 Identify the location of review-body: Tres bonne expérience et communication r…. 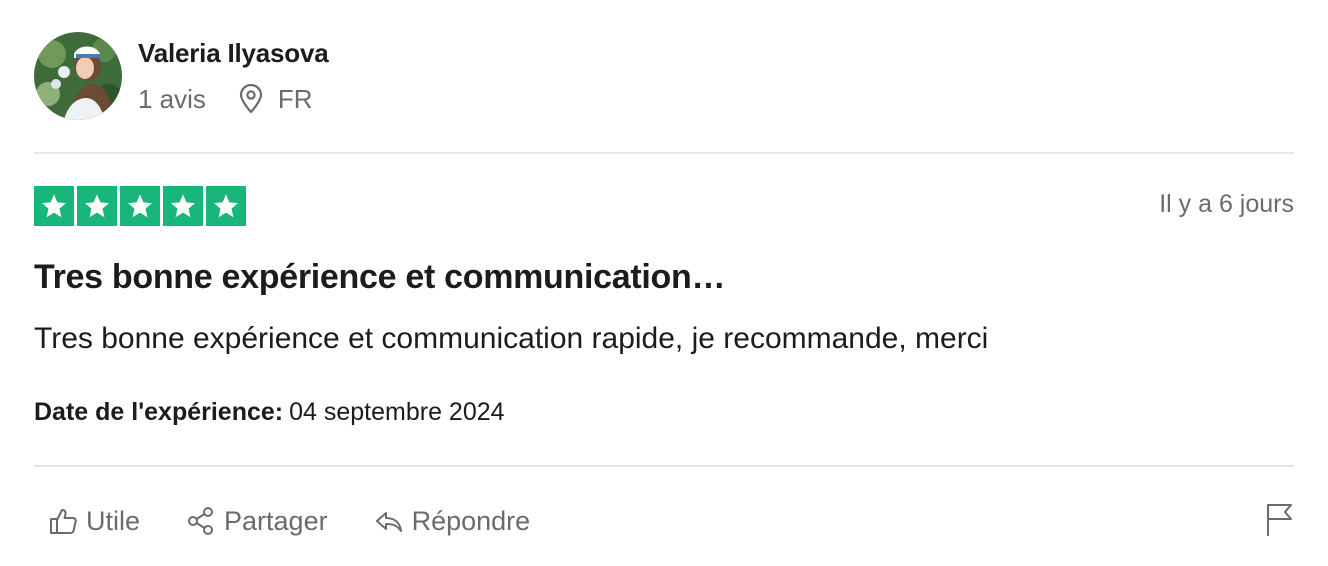
(511, 338).